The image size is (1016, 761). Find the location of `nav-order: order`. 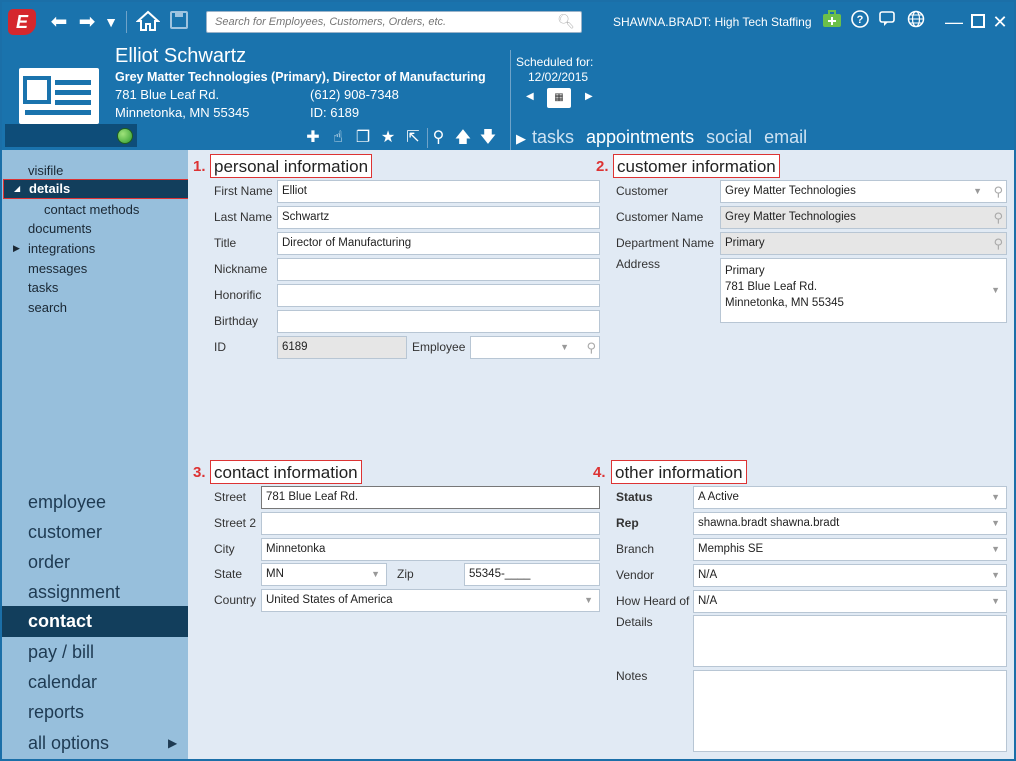

nav-order: order is located at coordinates (102, 562).